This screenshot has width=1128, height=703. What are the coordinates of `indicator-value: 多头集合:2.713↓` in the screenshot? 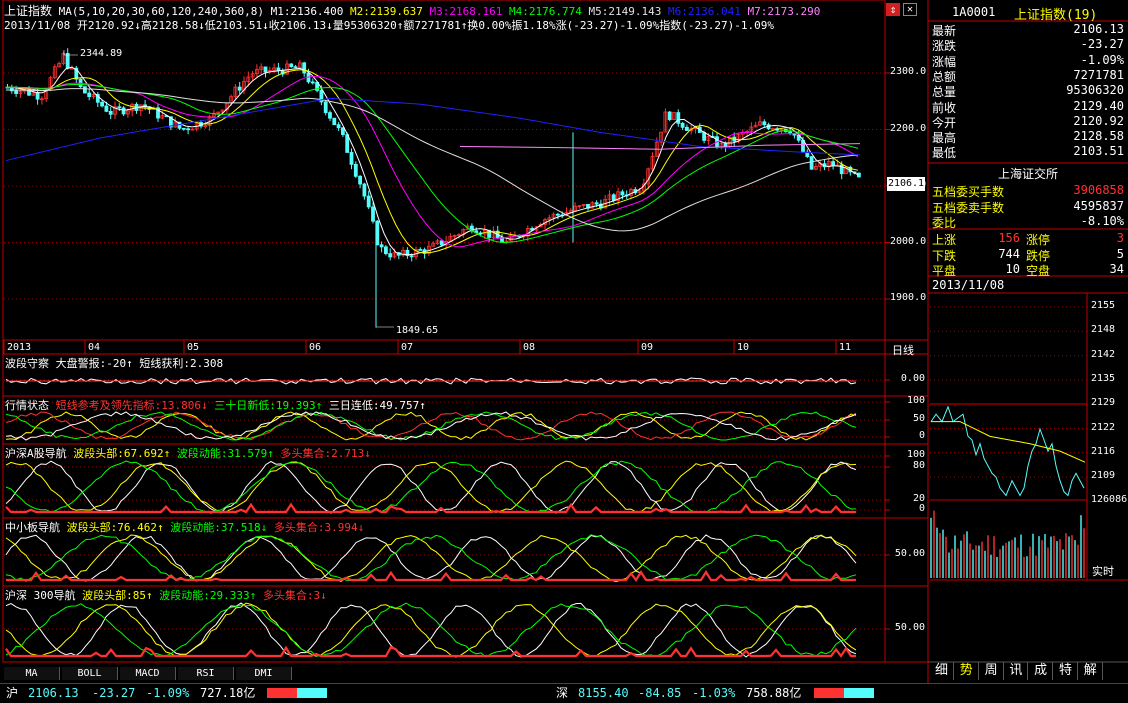 It's located at (325, 453).